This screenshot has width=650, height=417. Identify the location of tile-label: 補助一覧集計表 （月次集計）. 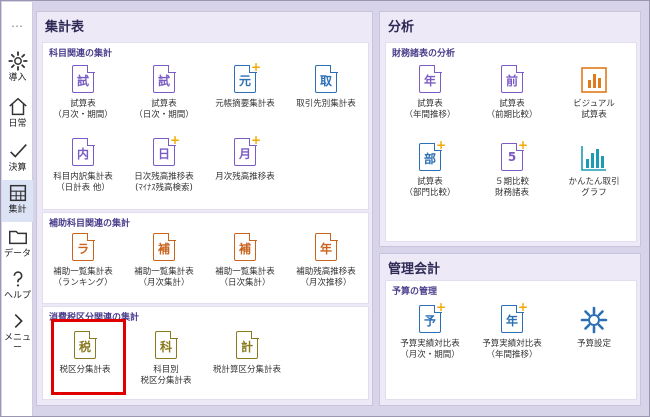
(164, 277).